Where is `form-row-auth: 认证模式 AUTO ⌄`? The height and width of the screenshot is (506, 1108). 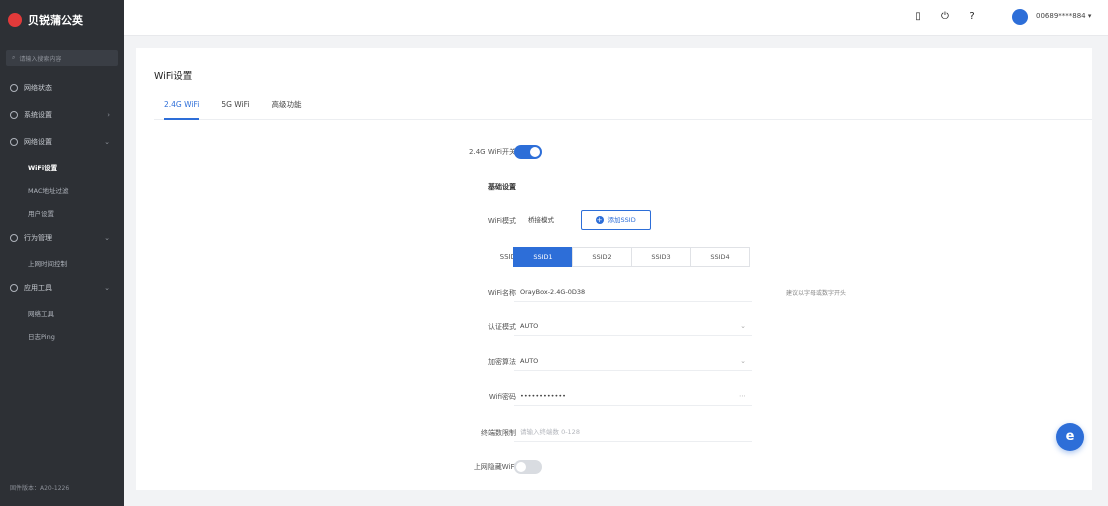
form-row-auth: 认证模式 AUTO ⌄ is located at coordinates (614, 327).